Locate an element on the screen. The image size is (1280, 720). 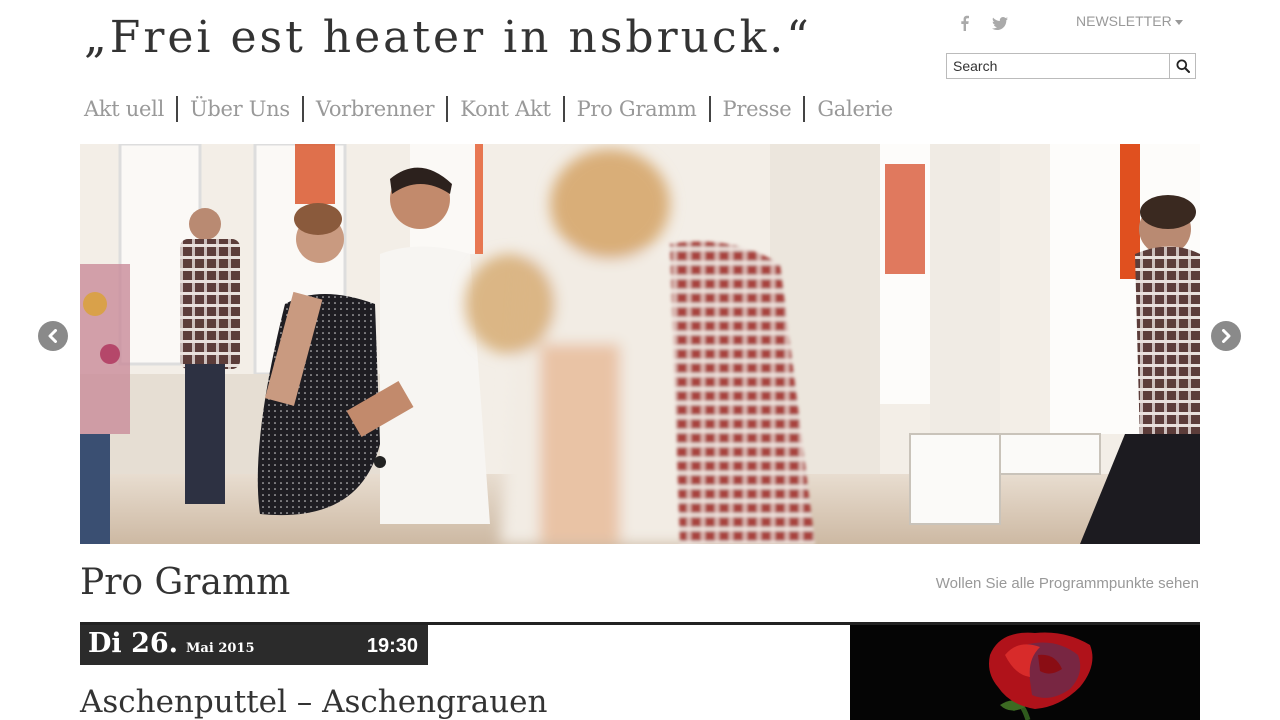
search-button is located at coordinates (1182, 66).